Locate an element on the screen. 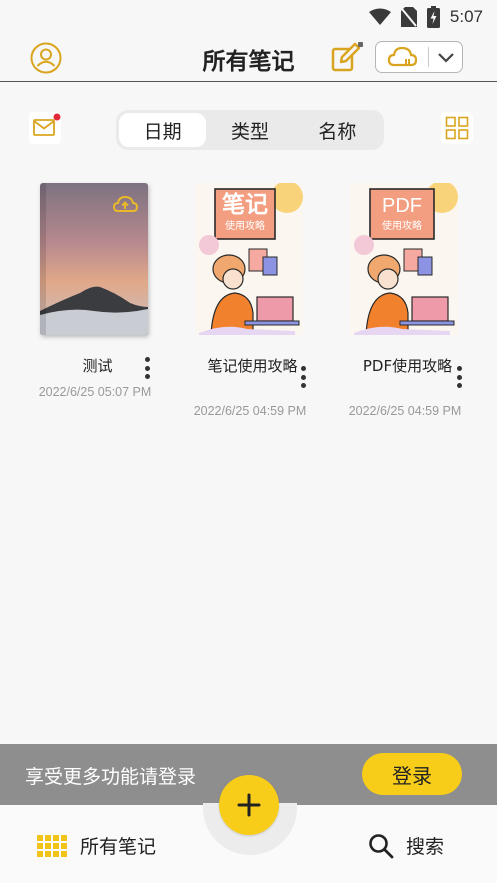 This screenshot has width=497, height=883. tab-type: 类型 is located at coordinates (249, 130).